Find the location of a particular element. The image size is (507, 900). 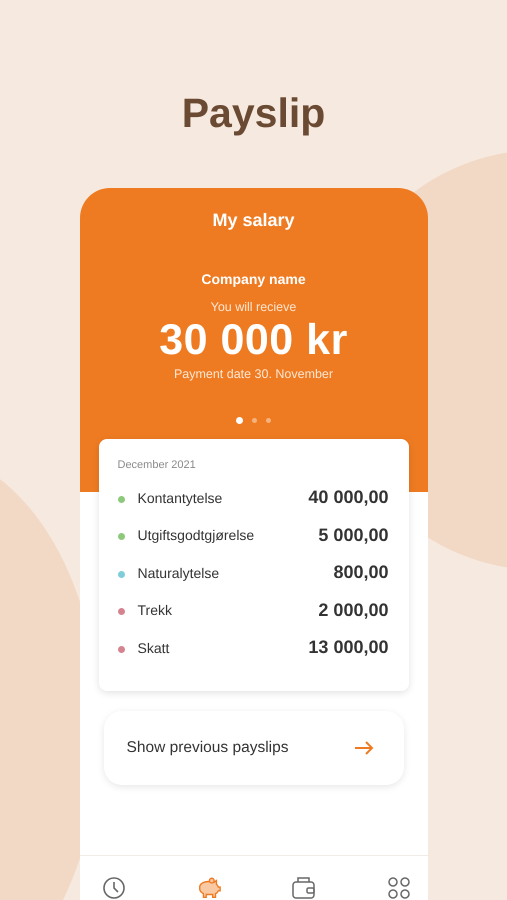

item-amount: 40 000,00 is located at coordinates (348, 497).